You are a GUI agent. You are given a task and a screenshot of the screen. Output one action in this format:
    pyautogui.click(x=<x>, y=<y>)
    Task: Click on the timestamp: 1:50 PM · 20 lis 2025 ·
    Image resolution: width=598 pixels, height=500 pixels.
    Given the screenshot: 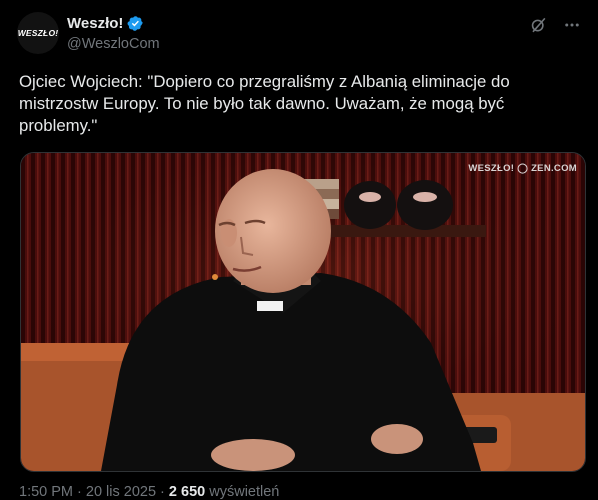 What is the action you would take?
    pyautogui.click(x=94, y=492)
    